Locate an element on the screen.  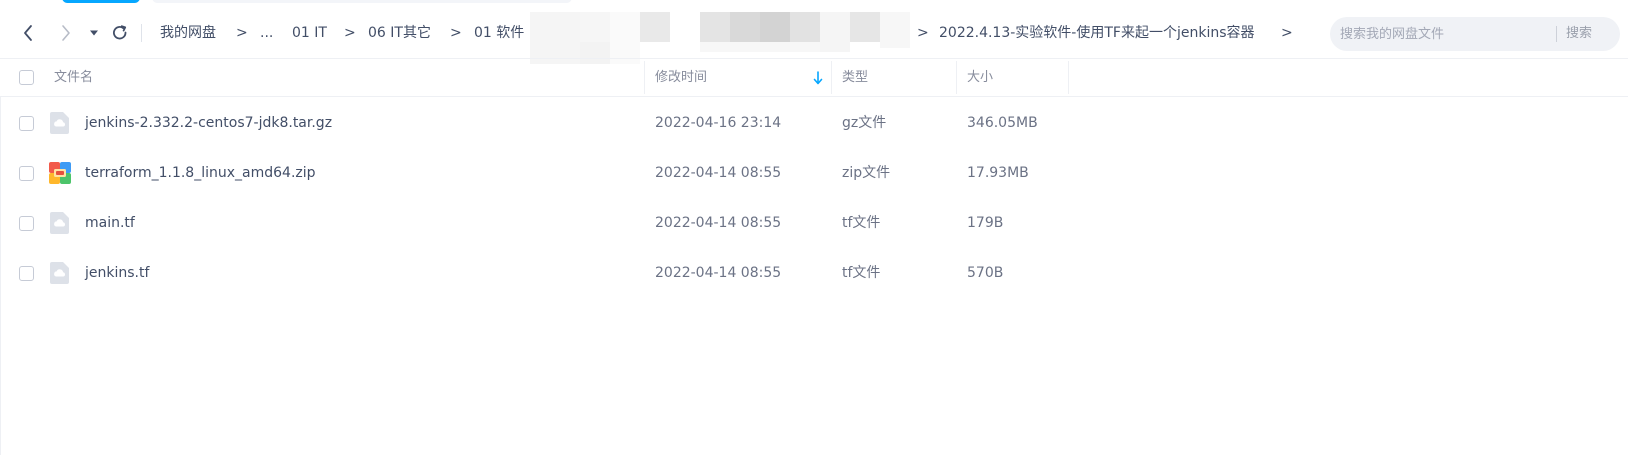
back-button is located at coordinates (28, 33).